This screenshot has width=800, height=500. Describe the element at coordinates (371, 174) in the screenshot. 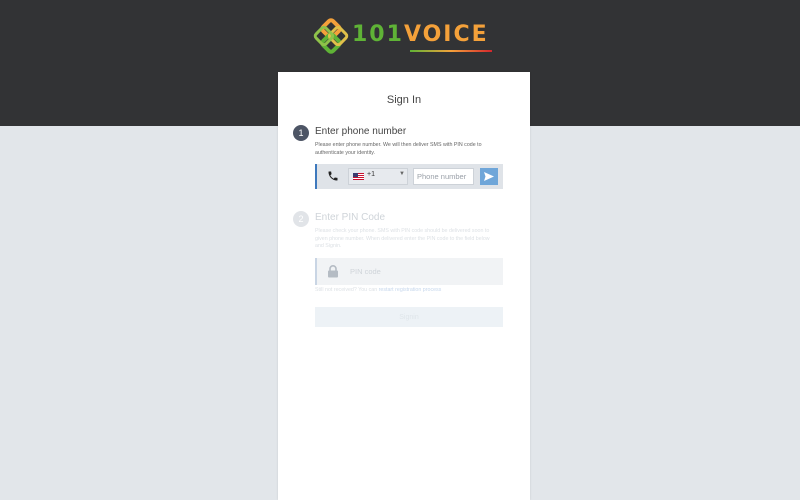

I see `country-dial-code: +1` at that location.